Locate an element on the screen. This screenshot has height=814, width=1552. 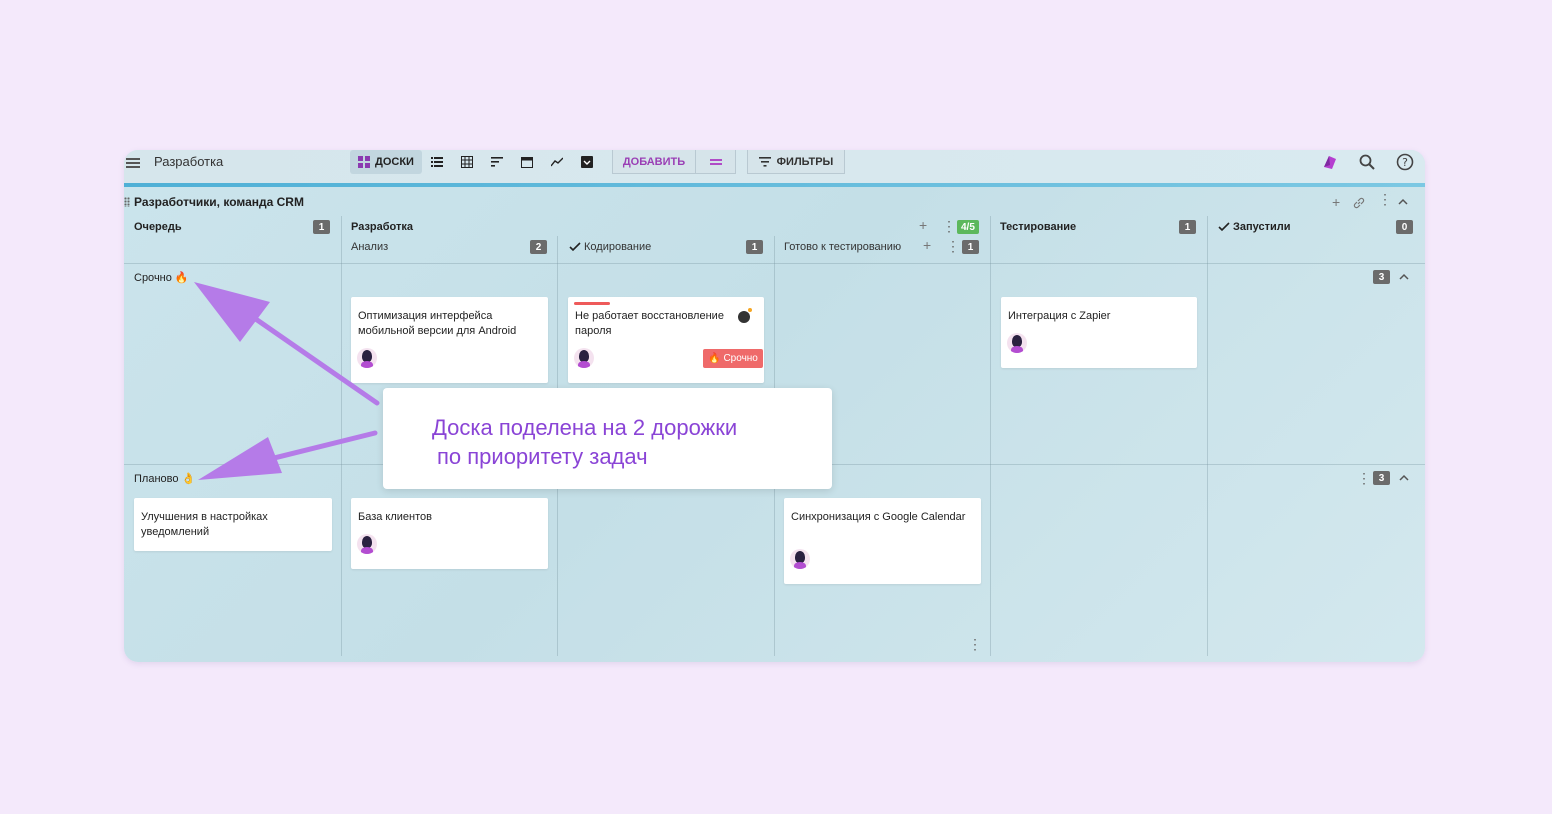
table-icon is located at coordinates (466, 162).